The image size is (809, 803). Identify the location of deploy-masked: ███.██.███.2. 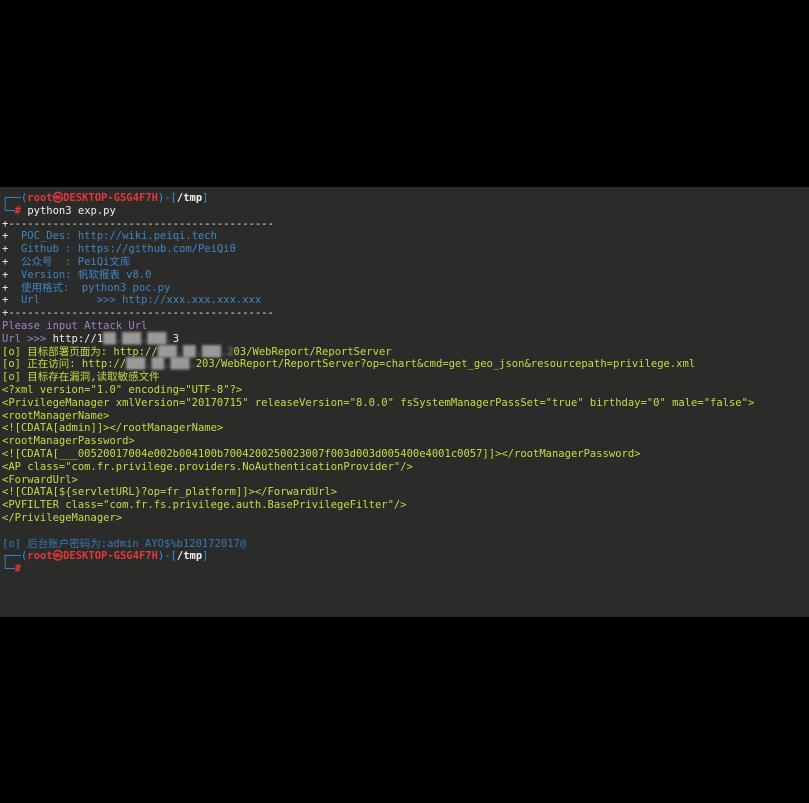
(195, 351).